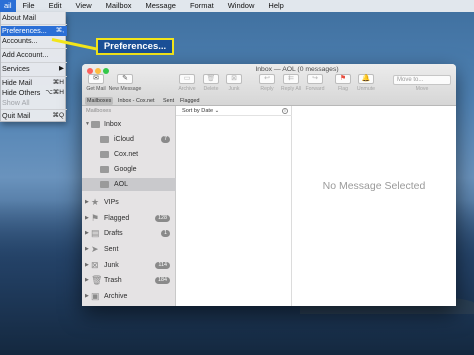 The height and width of the screenshot is (355, 474). I want to click on menu-format: Format, so click(202, 6).